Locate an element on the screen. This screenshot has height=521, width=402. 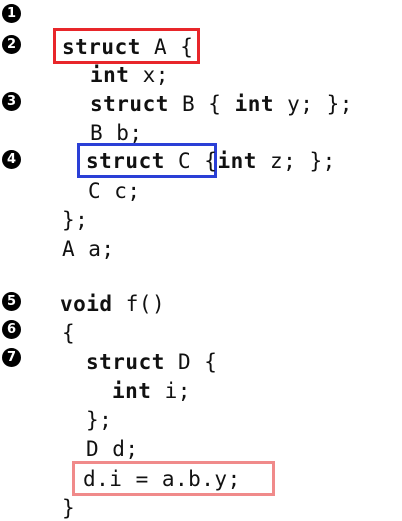
keyword: void is located at coordinates (86, 304).